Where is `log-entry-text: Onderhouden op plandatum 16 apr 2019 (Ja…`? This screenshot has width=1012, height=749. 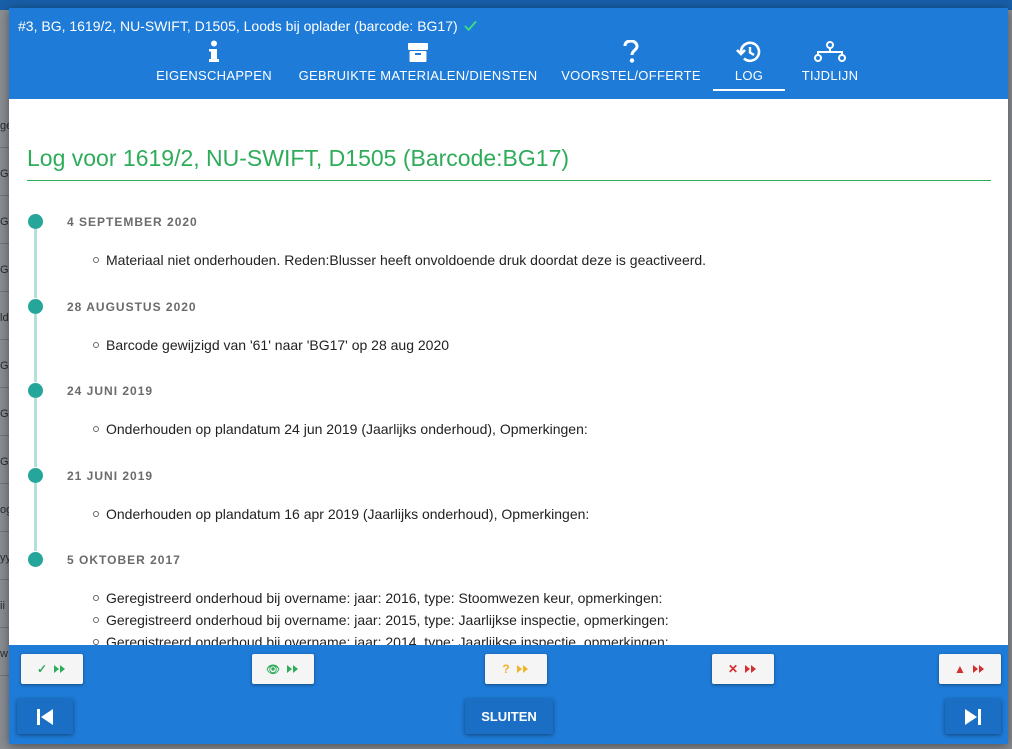
log-entry-text: Onderhouden op plandatum 16 apr 2019 (Ja… is located at coordinates (348, 514).